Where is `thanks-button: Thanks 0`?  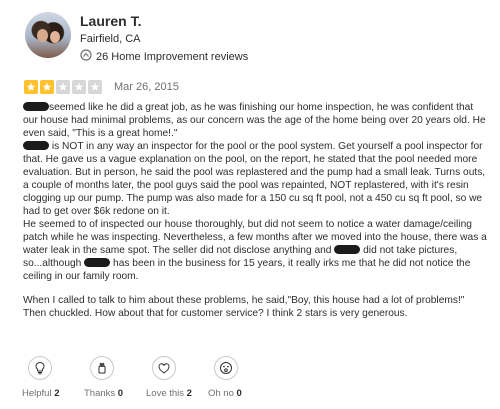
thanks-button: Thanks 0 is located at coordinates (115, 377).